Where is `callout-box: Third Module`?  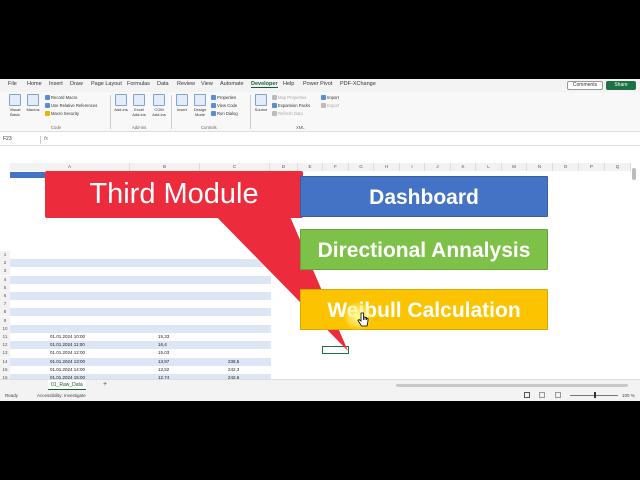
callout-box: Third Module is located at coordinates (174, 194).